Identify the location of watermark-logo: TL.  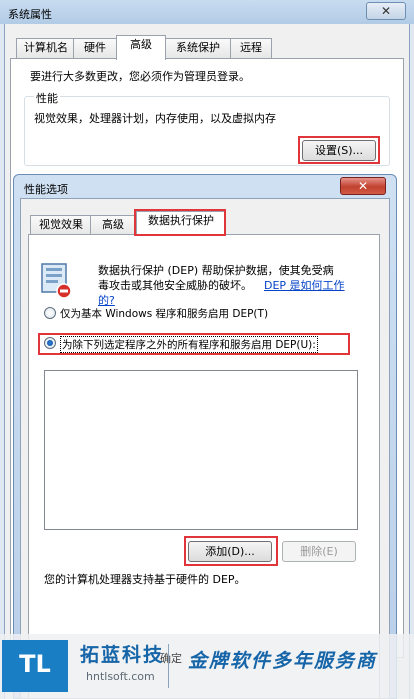
(35, 666).